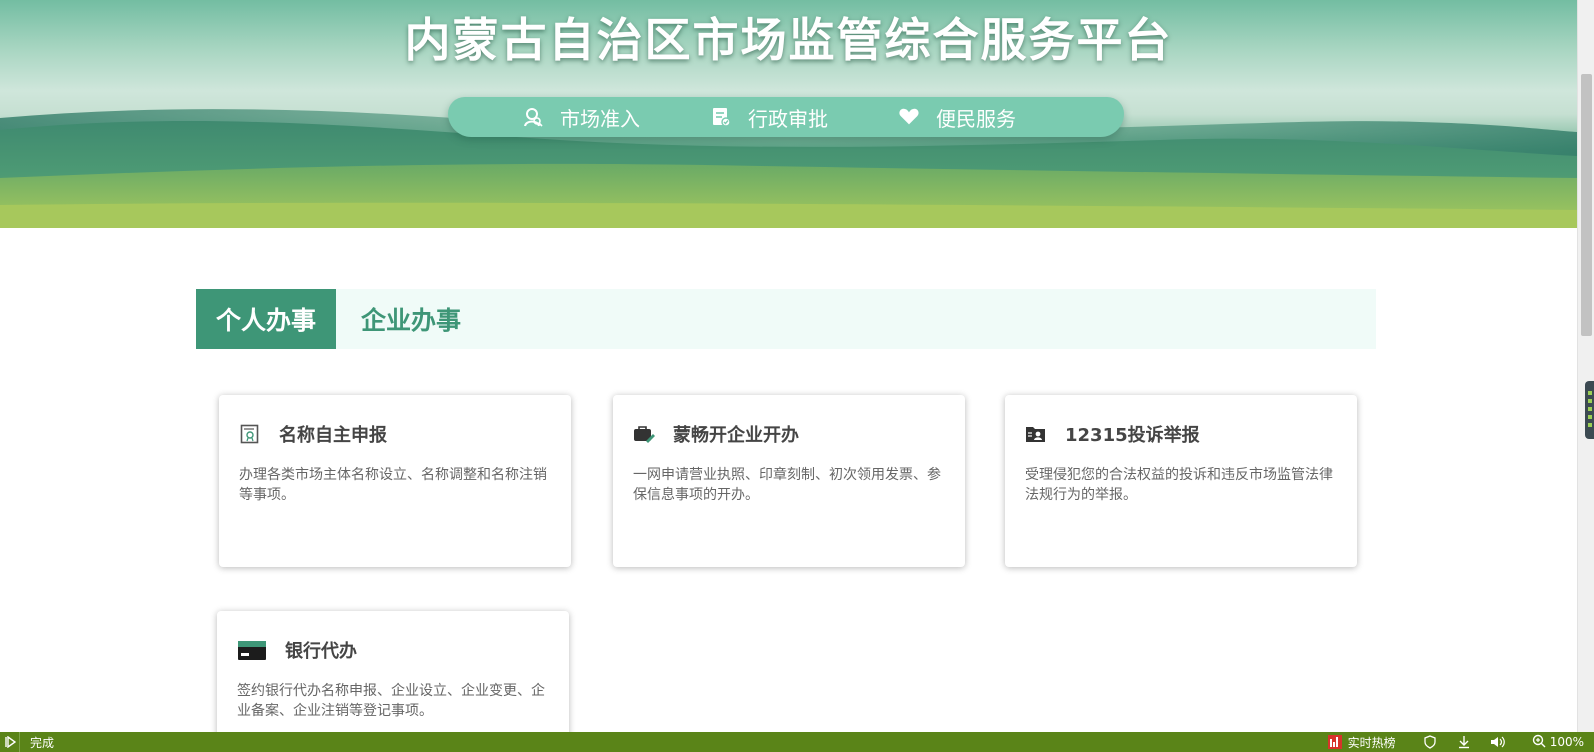  I want to click on status-text: 完成, so click(42, 742).